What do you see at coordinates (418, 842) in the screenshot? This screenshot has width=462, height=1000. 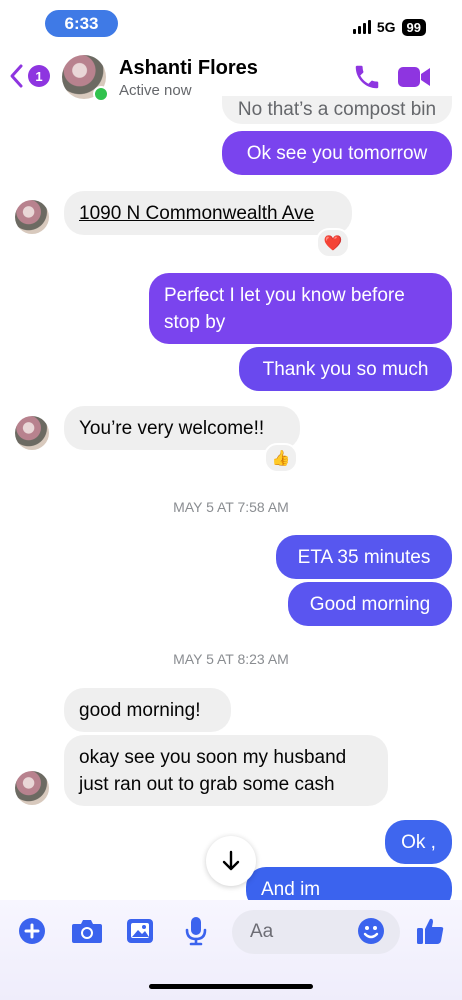 I see `message-bubble: Ok ,` at bounding box center [418, 842].